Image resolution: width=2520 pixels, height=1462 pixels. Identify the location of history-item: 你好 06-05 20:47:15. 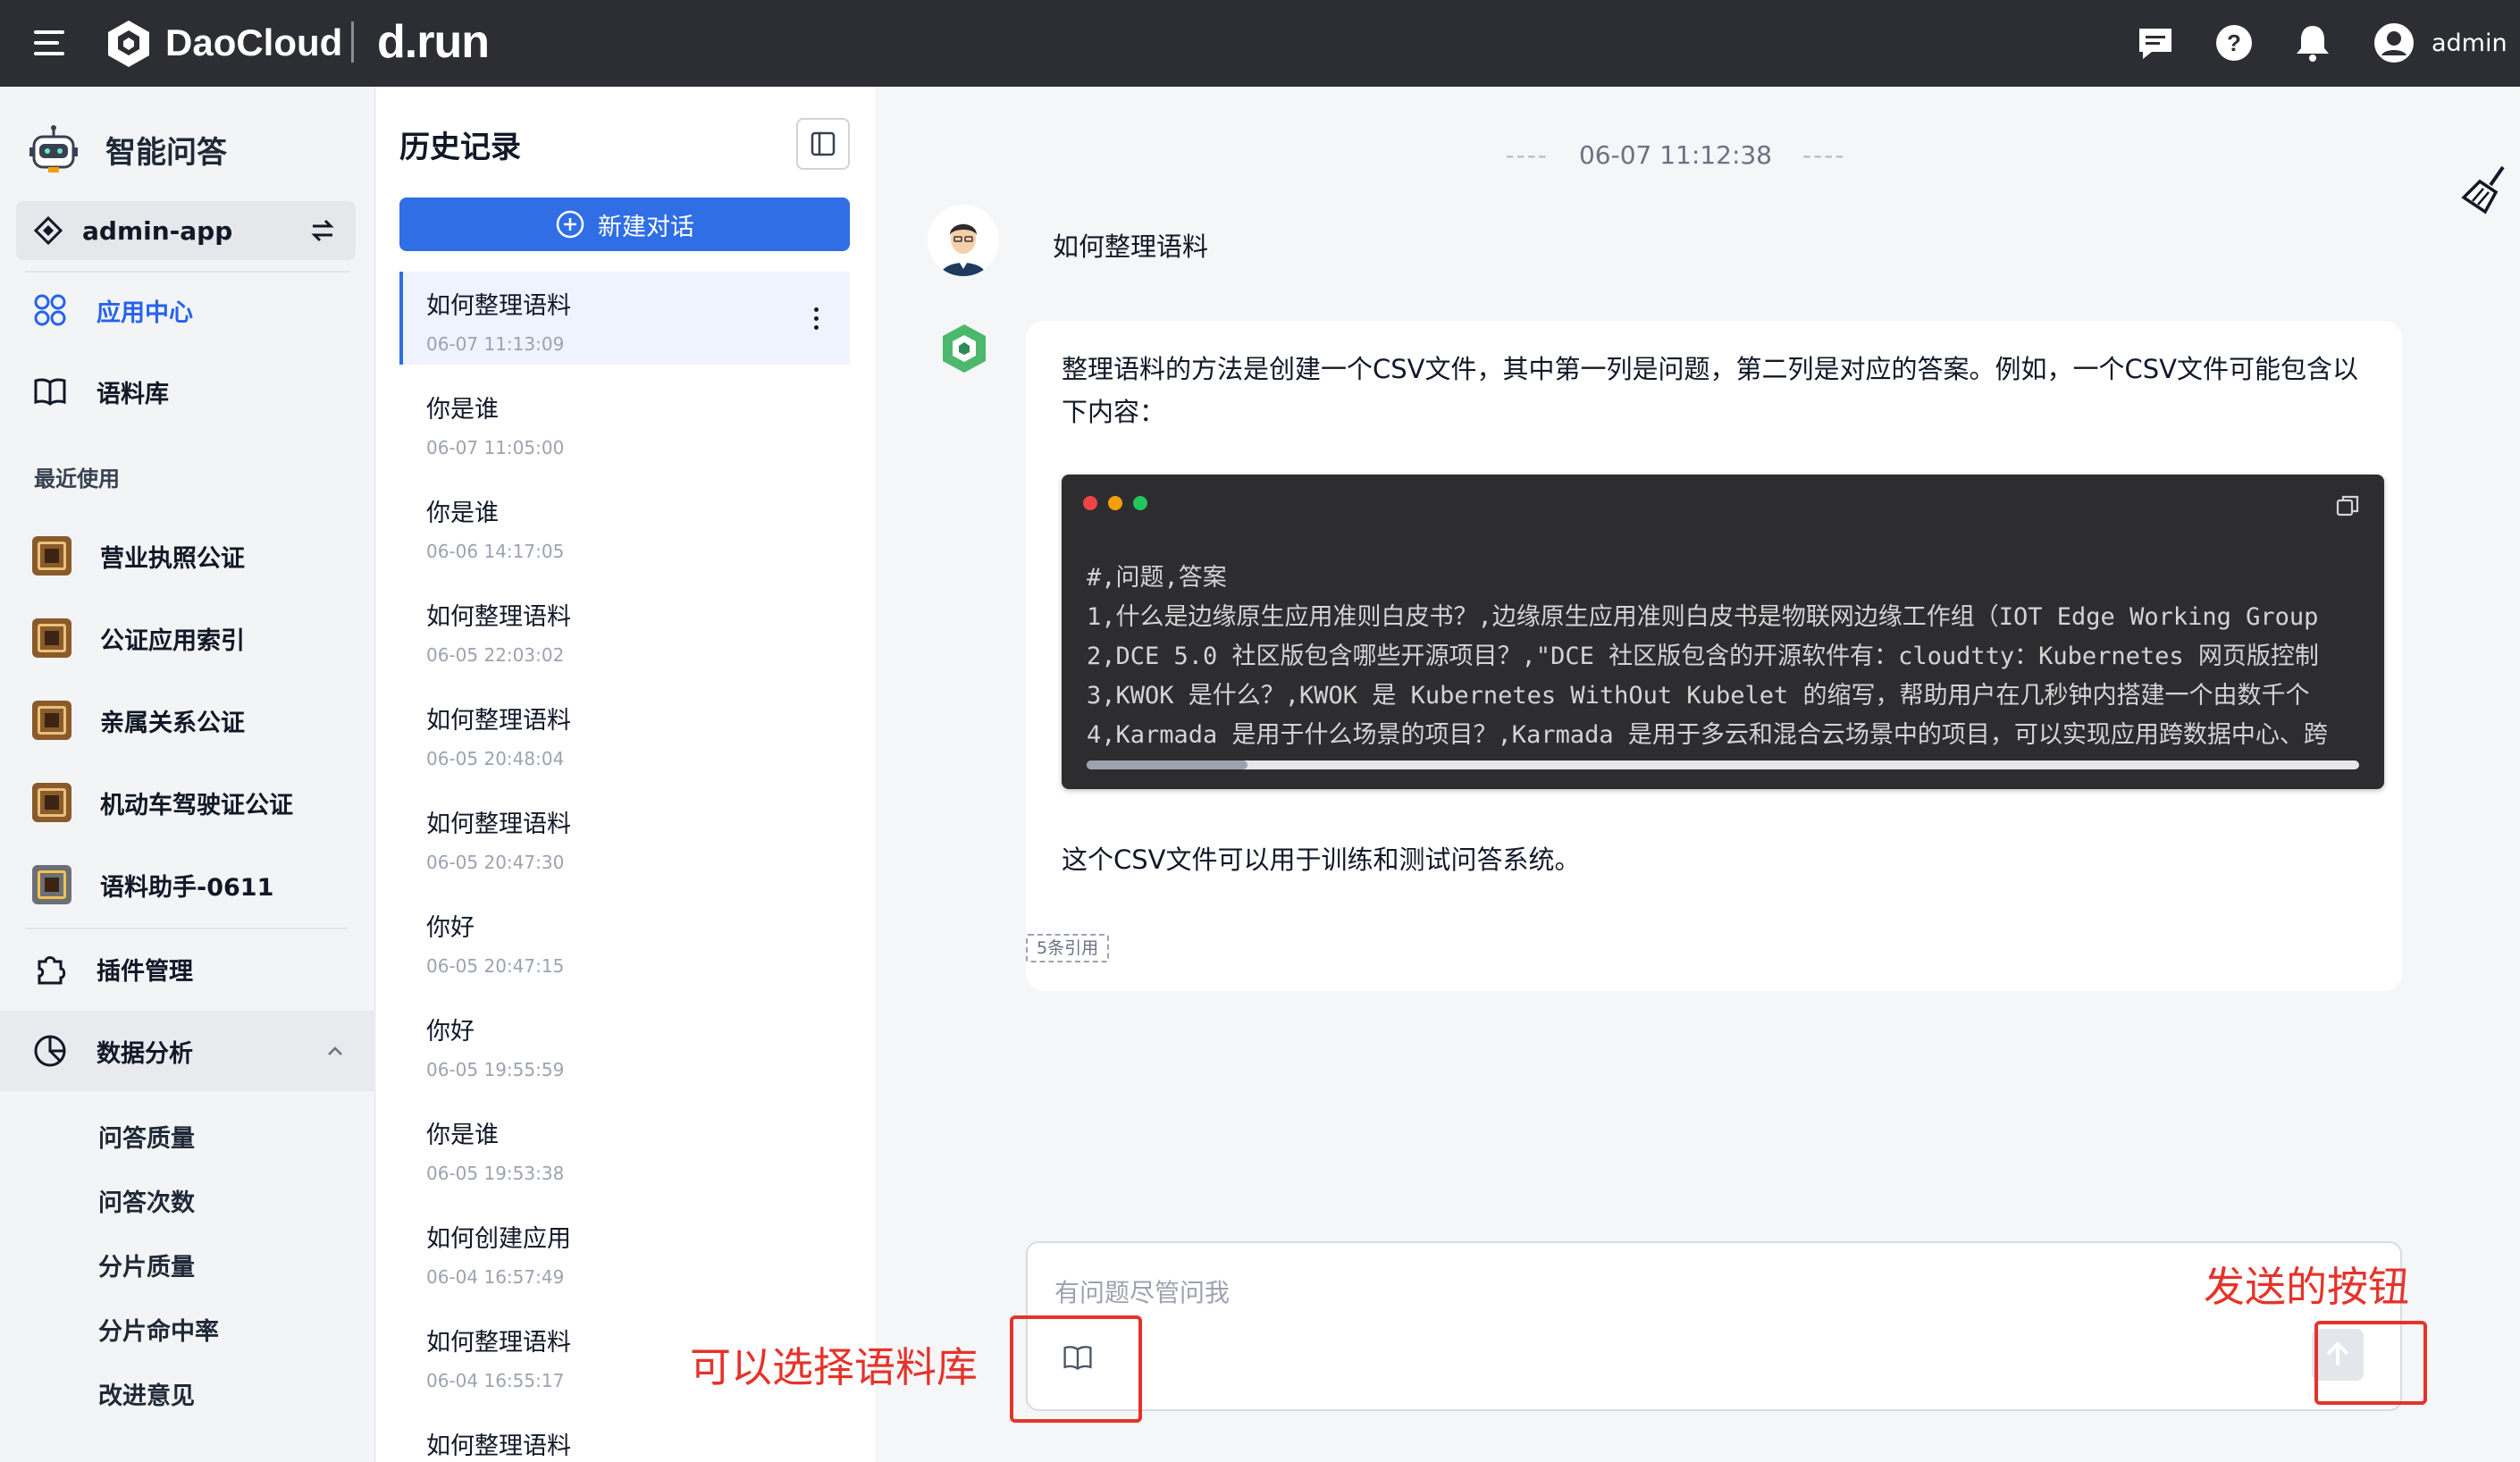
(624, 941).